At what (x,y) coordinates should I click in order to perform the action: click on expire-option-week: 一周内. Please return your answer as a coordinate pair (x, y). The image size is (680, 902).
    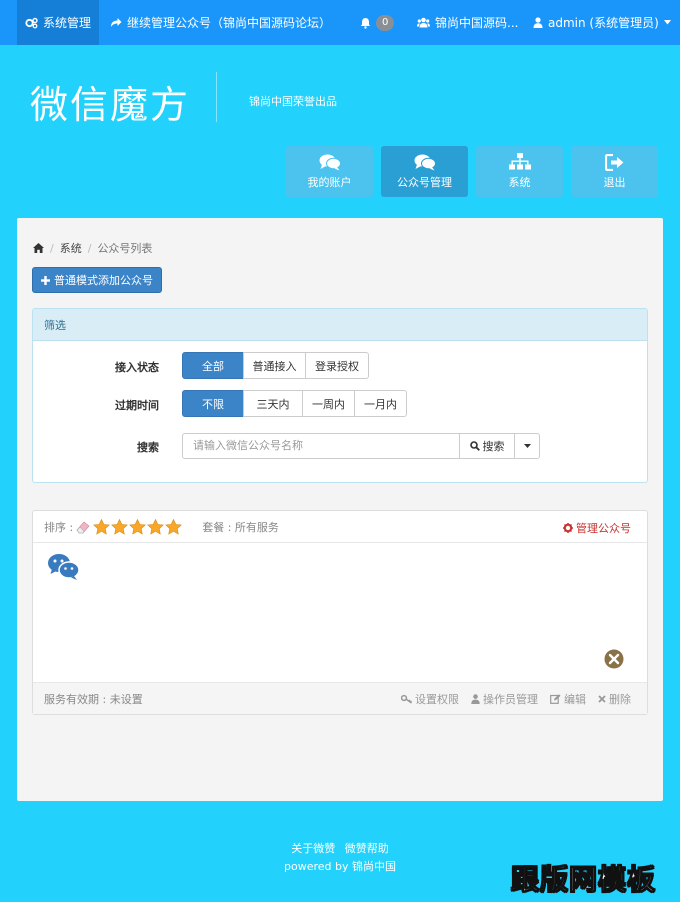
    Looking at the image, I should click on (328, 403).